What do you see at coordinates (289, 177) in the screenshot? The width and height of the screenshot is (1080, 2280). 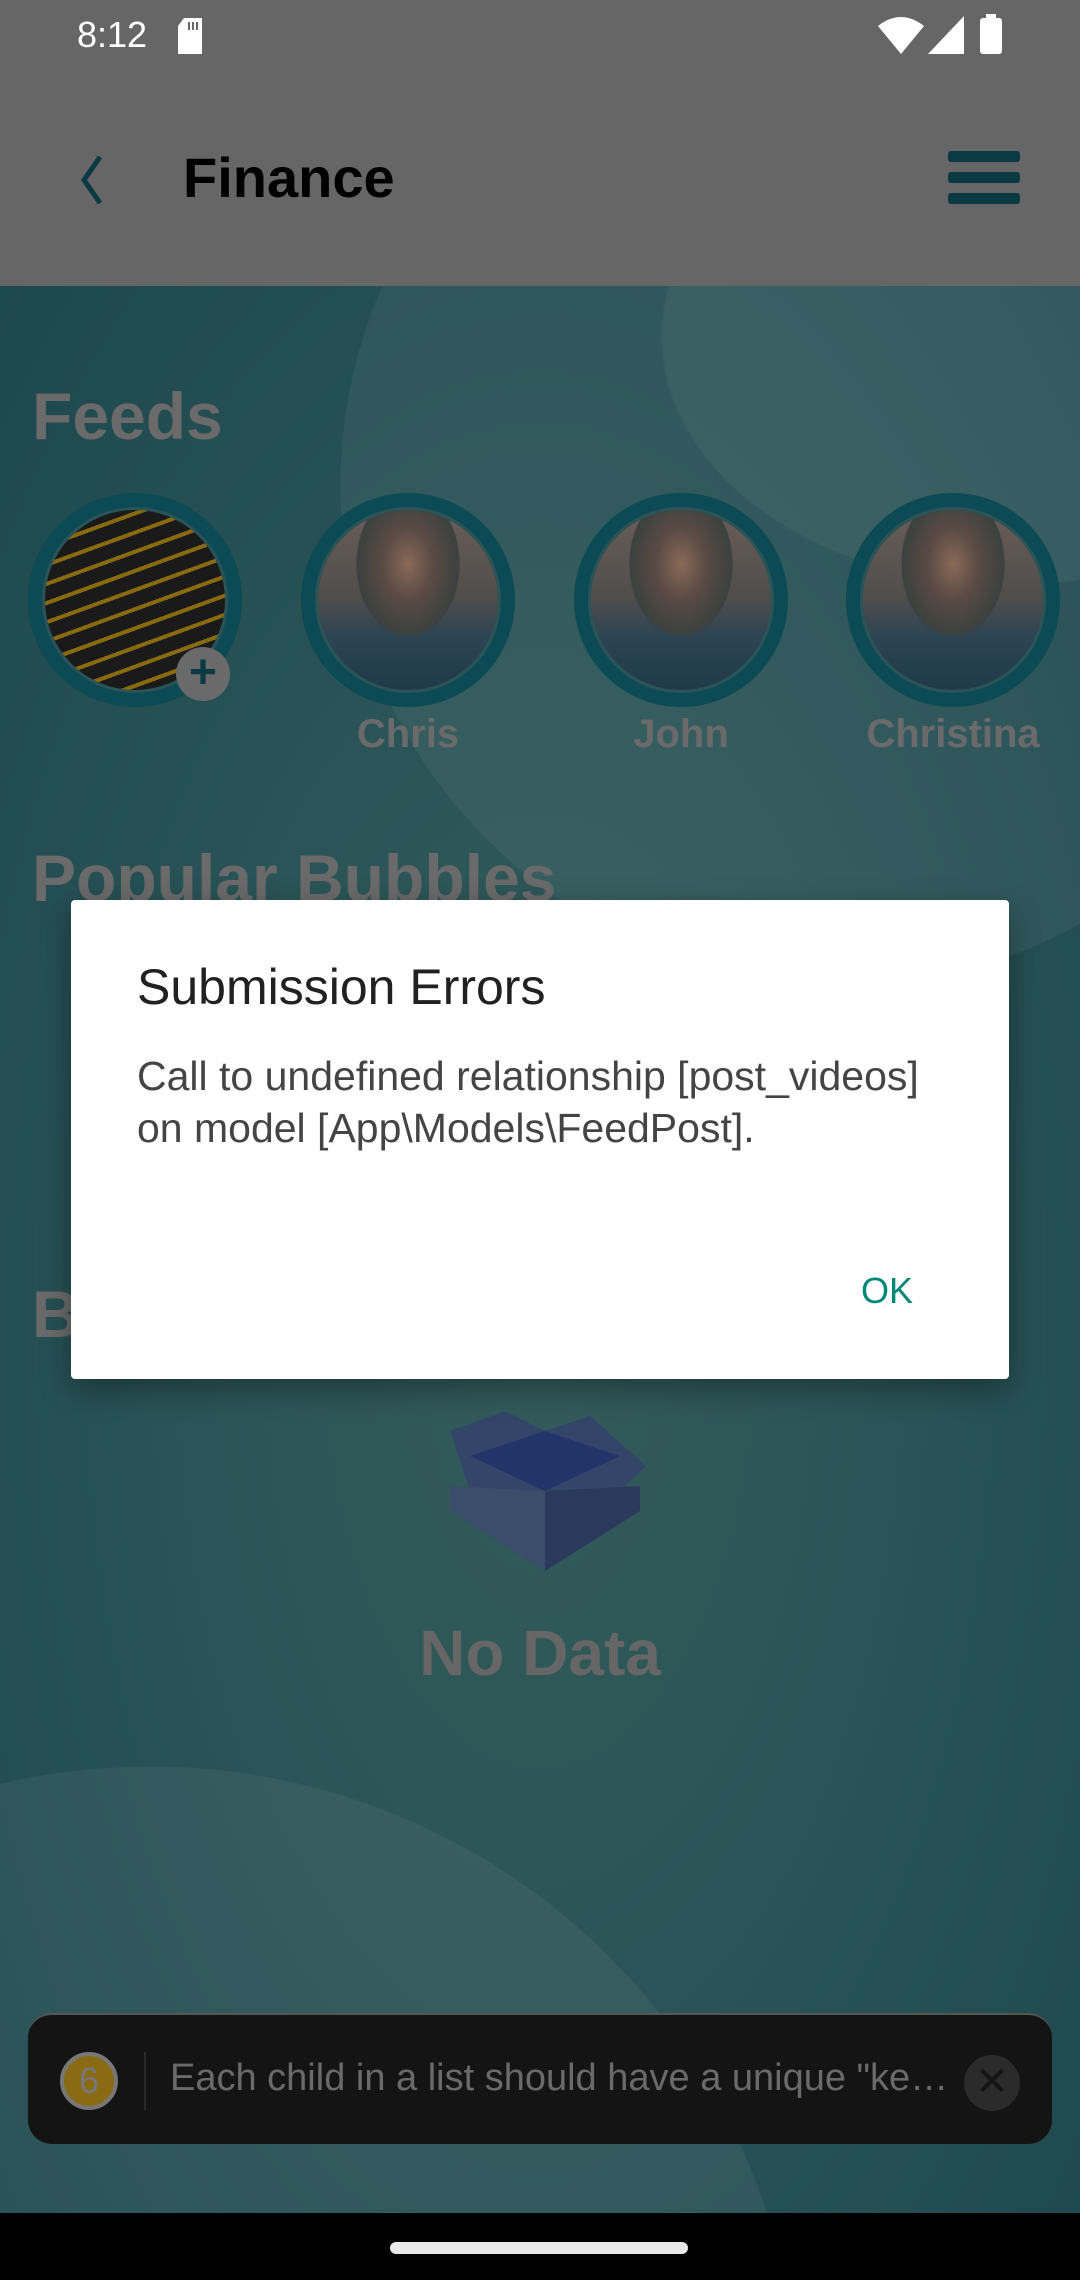 I see `page-title: Finance` at bounding box center [289, 177].